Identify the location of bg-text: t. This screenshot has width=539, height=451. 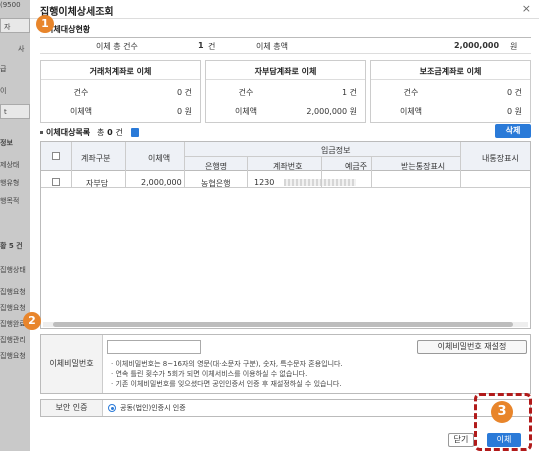
(5, 112).